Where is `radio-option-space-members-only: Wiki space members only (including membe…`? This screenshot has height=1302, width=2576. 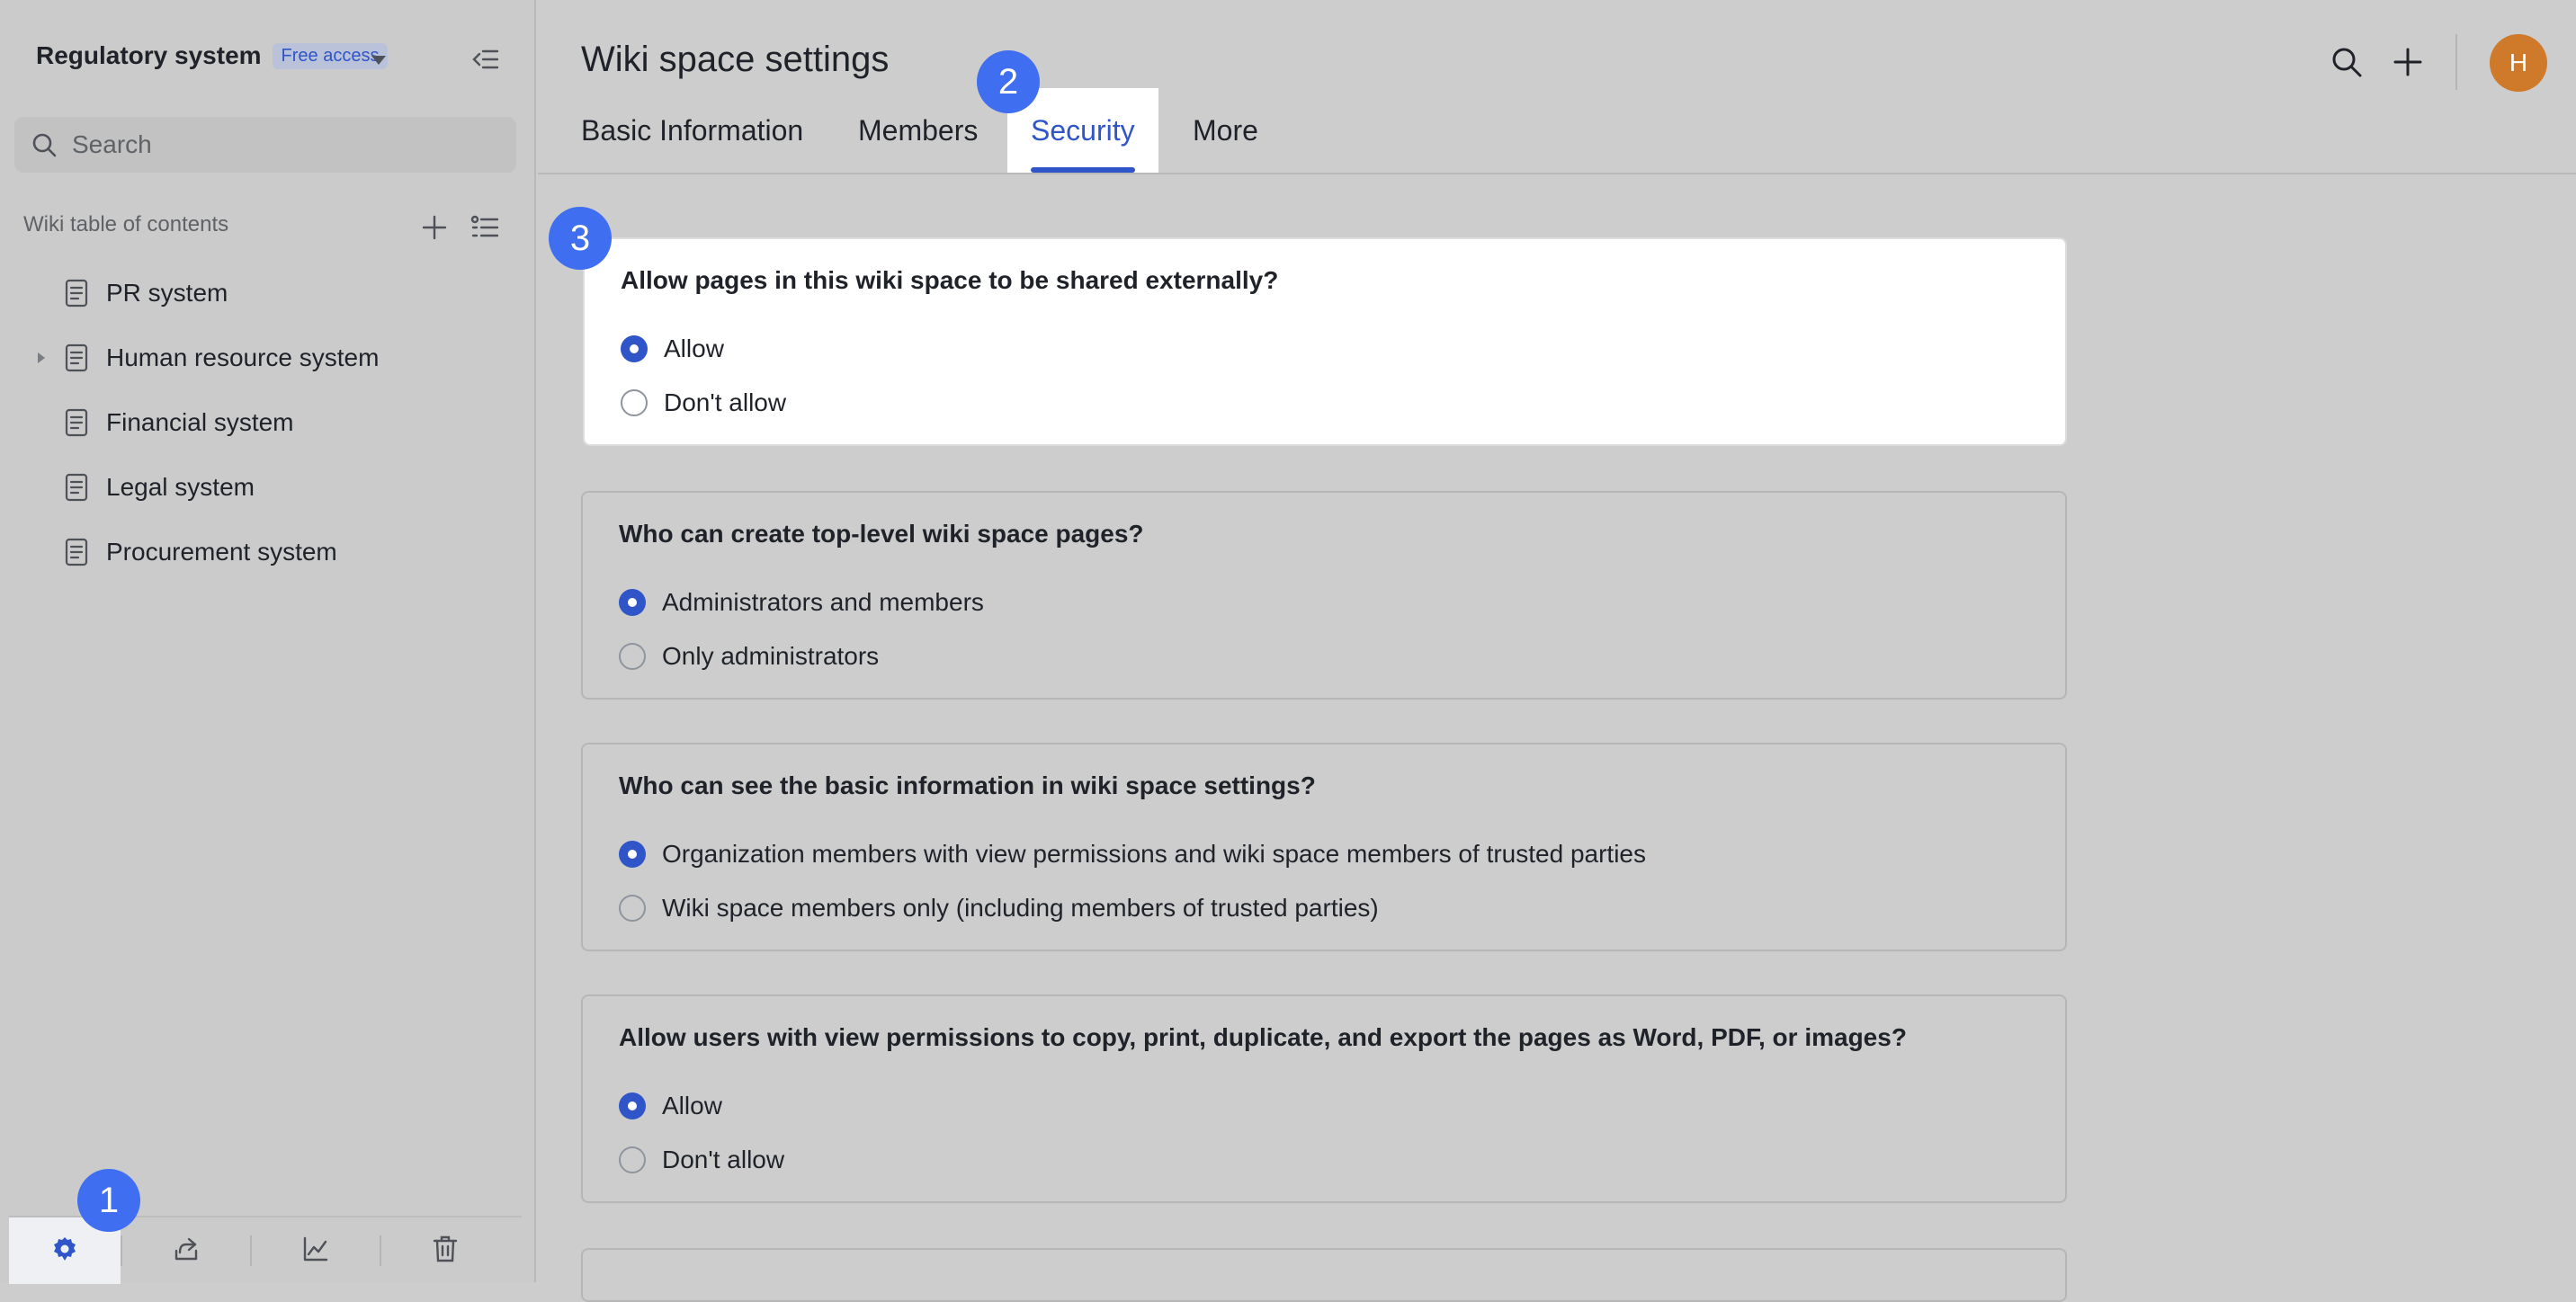 radio-option-space-members-only: Wiki space members only (including membe… is located at coordinates (999, 908).